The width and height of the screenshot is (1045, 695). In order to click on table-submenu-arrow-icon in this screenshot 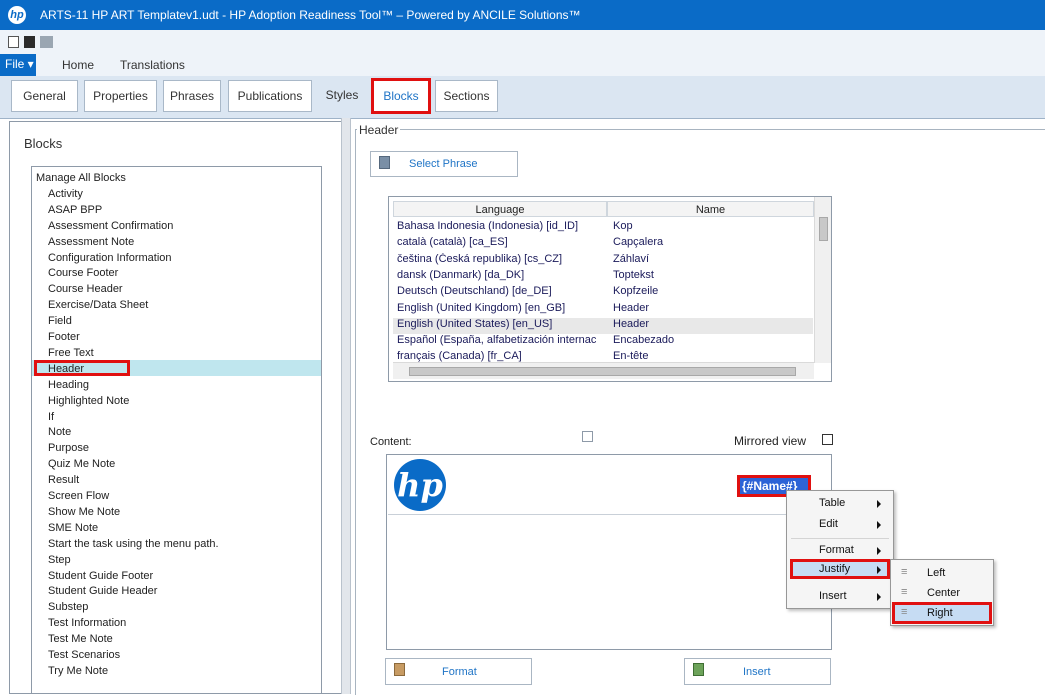, I will do `click(879, 504)`.